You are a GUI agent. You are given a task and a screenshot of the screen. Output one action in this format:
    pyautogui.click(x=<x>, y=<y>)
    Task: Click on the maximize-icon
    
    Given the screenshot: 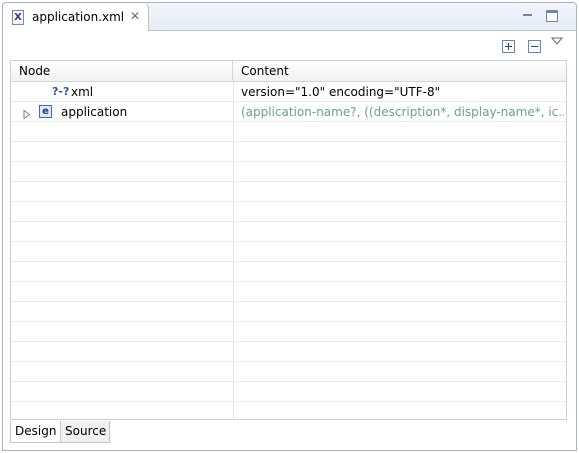 What is the action you would take?
    pyautogui.click(x=552, y=16)
    